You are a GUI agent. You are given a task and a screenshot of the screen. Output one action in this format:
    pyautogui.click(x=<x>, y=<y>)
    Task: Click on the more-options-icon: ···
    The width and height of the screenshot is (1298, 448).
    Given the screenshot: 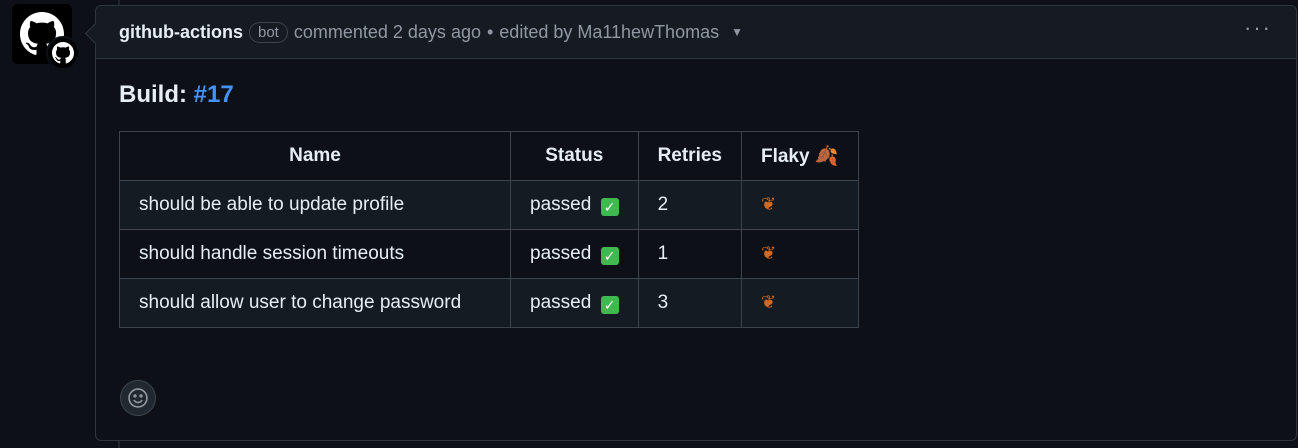 What is the action you would take?
    pyautogui.click(x=1258, y=28)
    